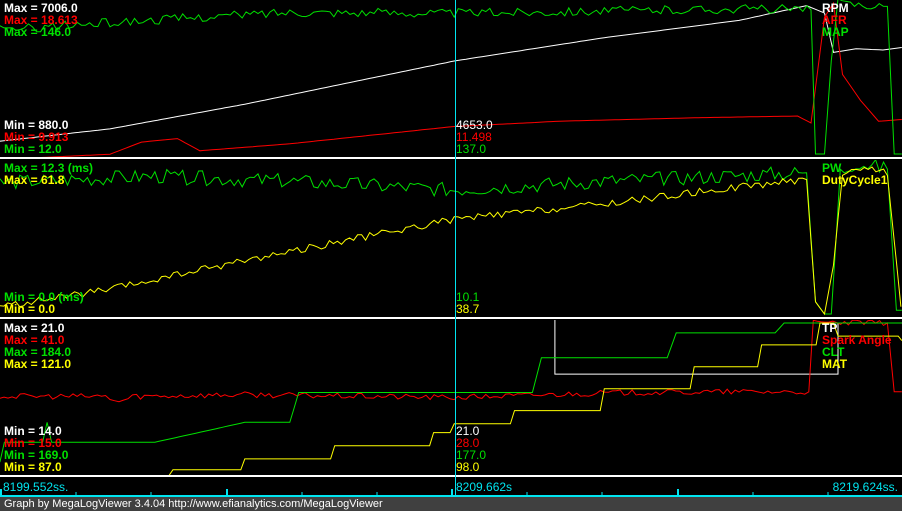 The image size is (902, 511). Describe the element at coordinates (36, 487) in the screenshot. I see `time-start-label: 8199.552ss.` at that location.